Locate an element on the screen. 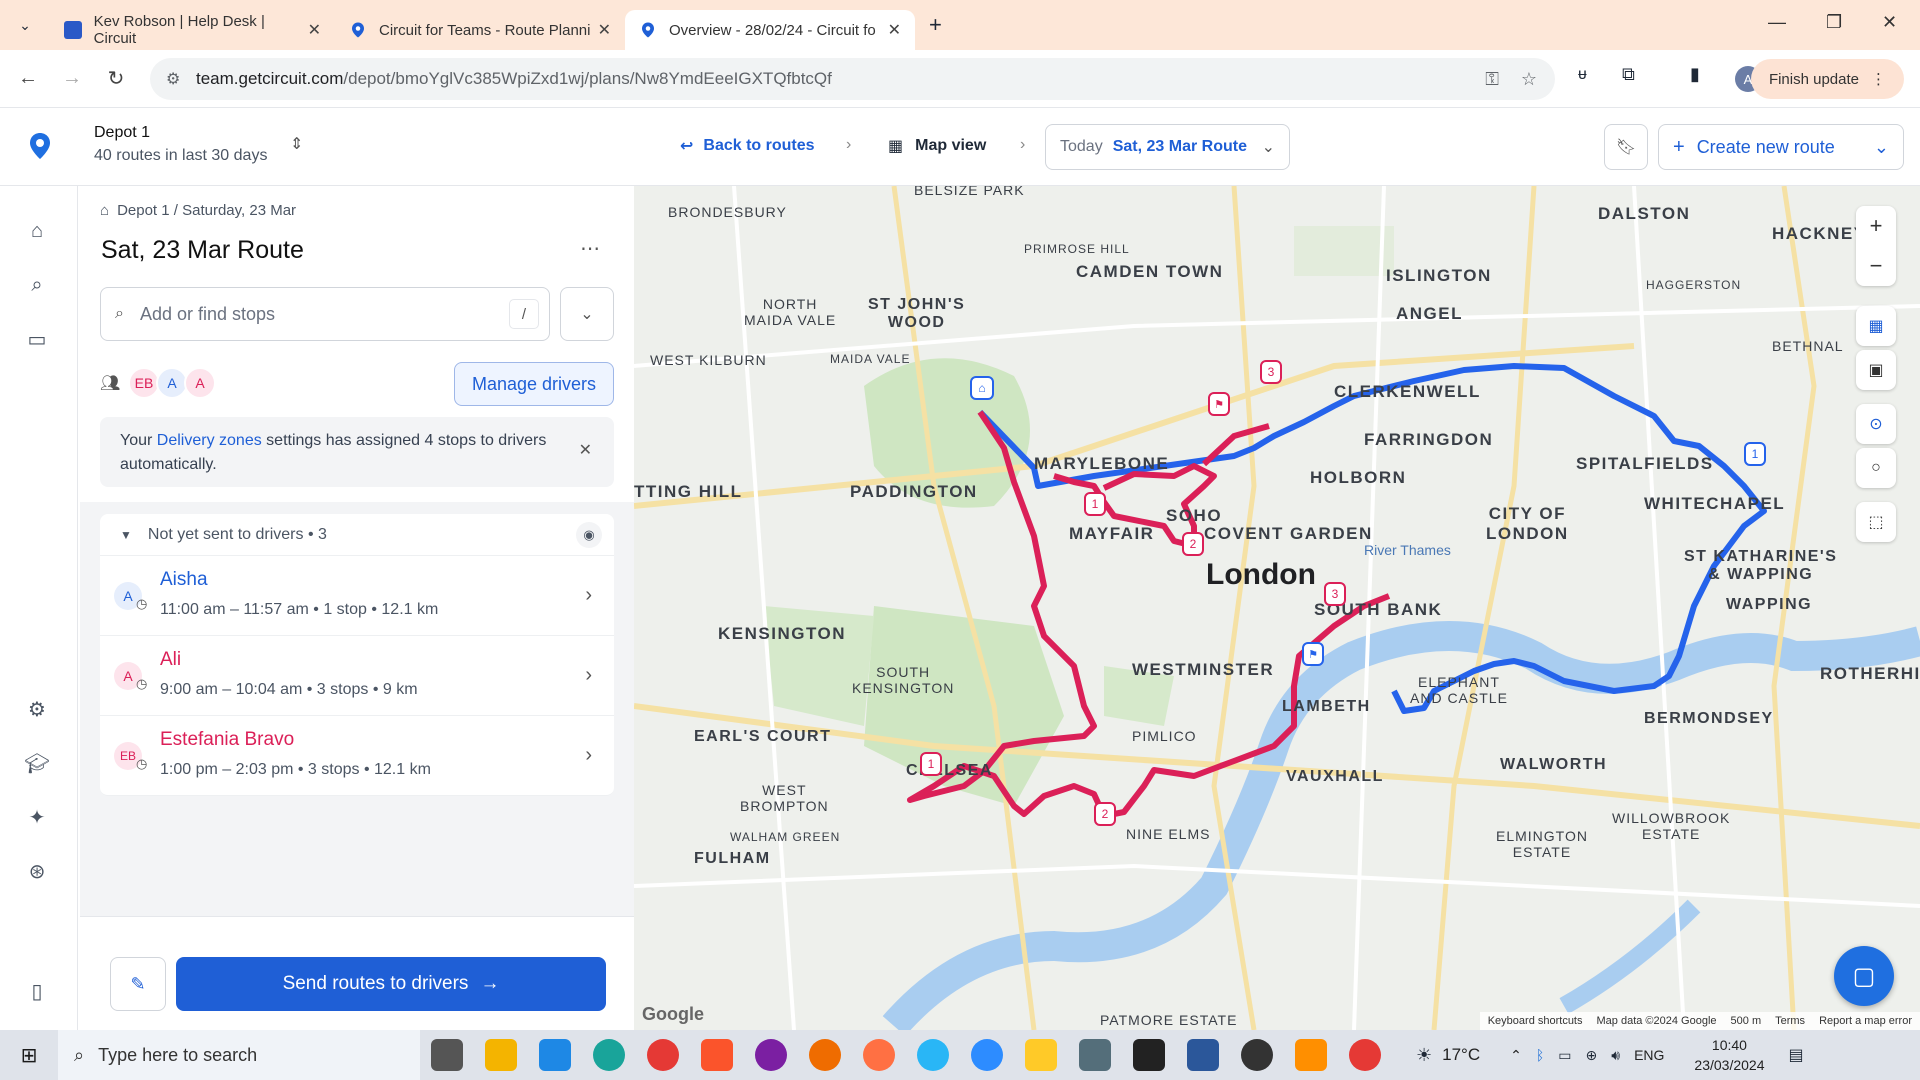 The width and height of the screenshot is (1920, 1080). zoom-out-button: − is located at coordinates (1876, 266).